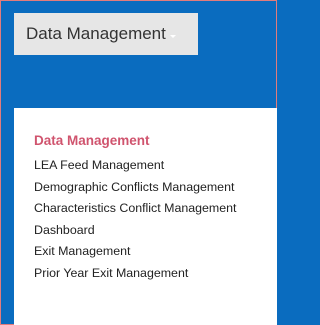 The height and width of the screenshot is (325, 320). I want to click on menu-item-exit-management: Exit Management, so click(155, 252).